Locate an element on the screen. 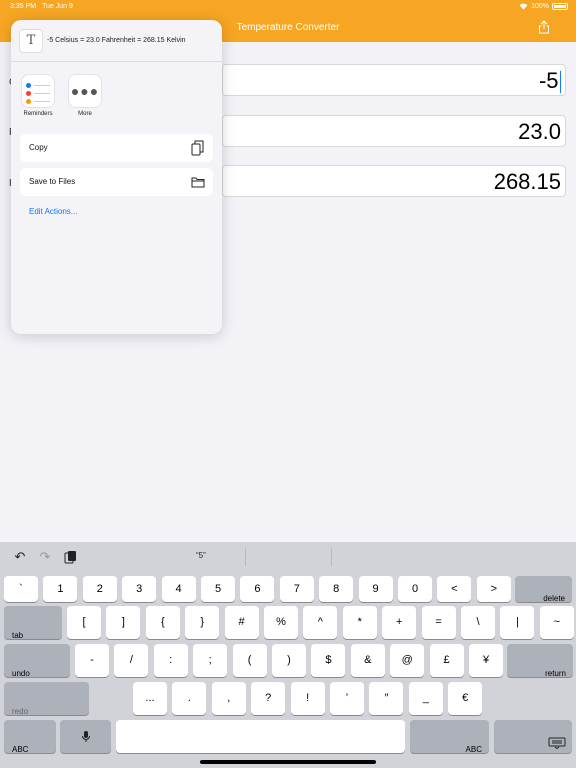  key-3-row1-label: 3 is located at coordinates (139, 589).